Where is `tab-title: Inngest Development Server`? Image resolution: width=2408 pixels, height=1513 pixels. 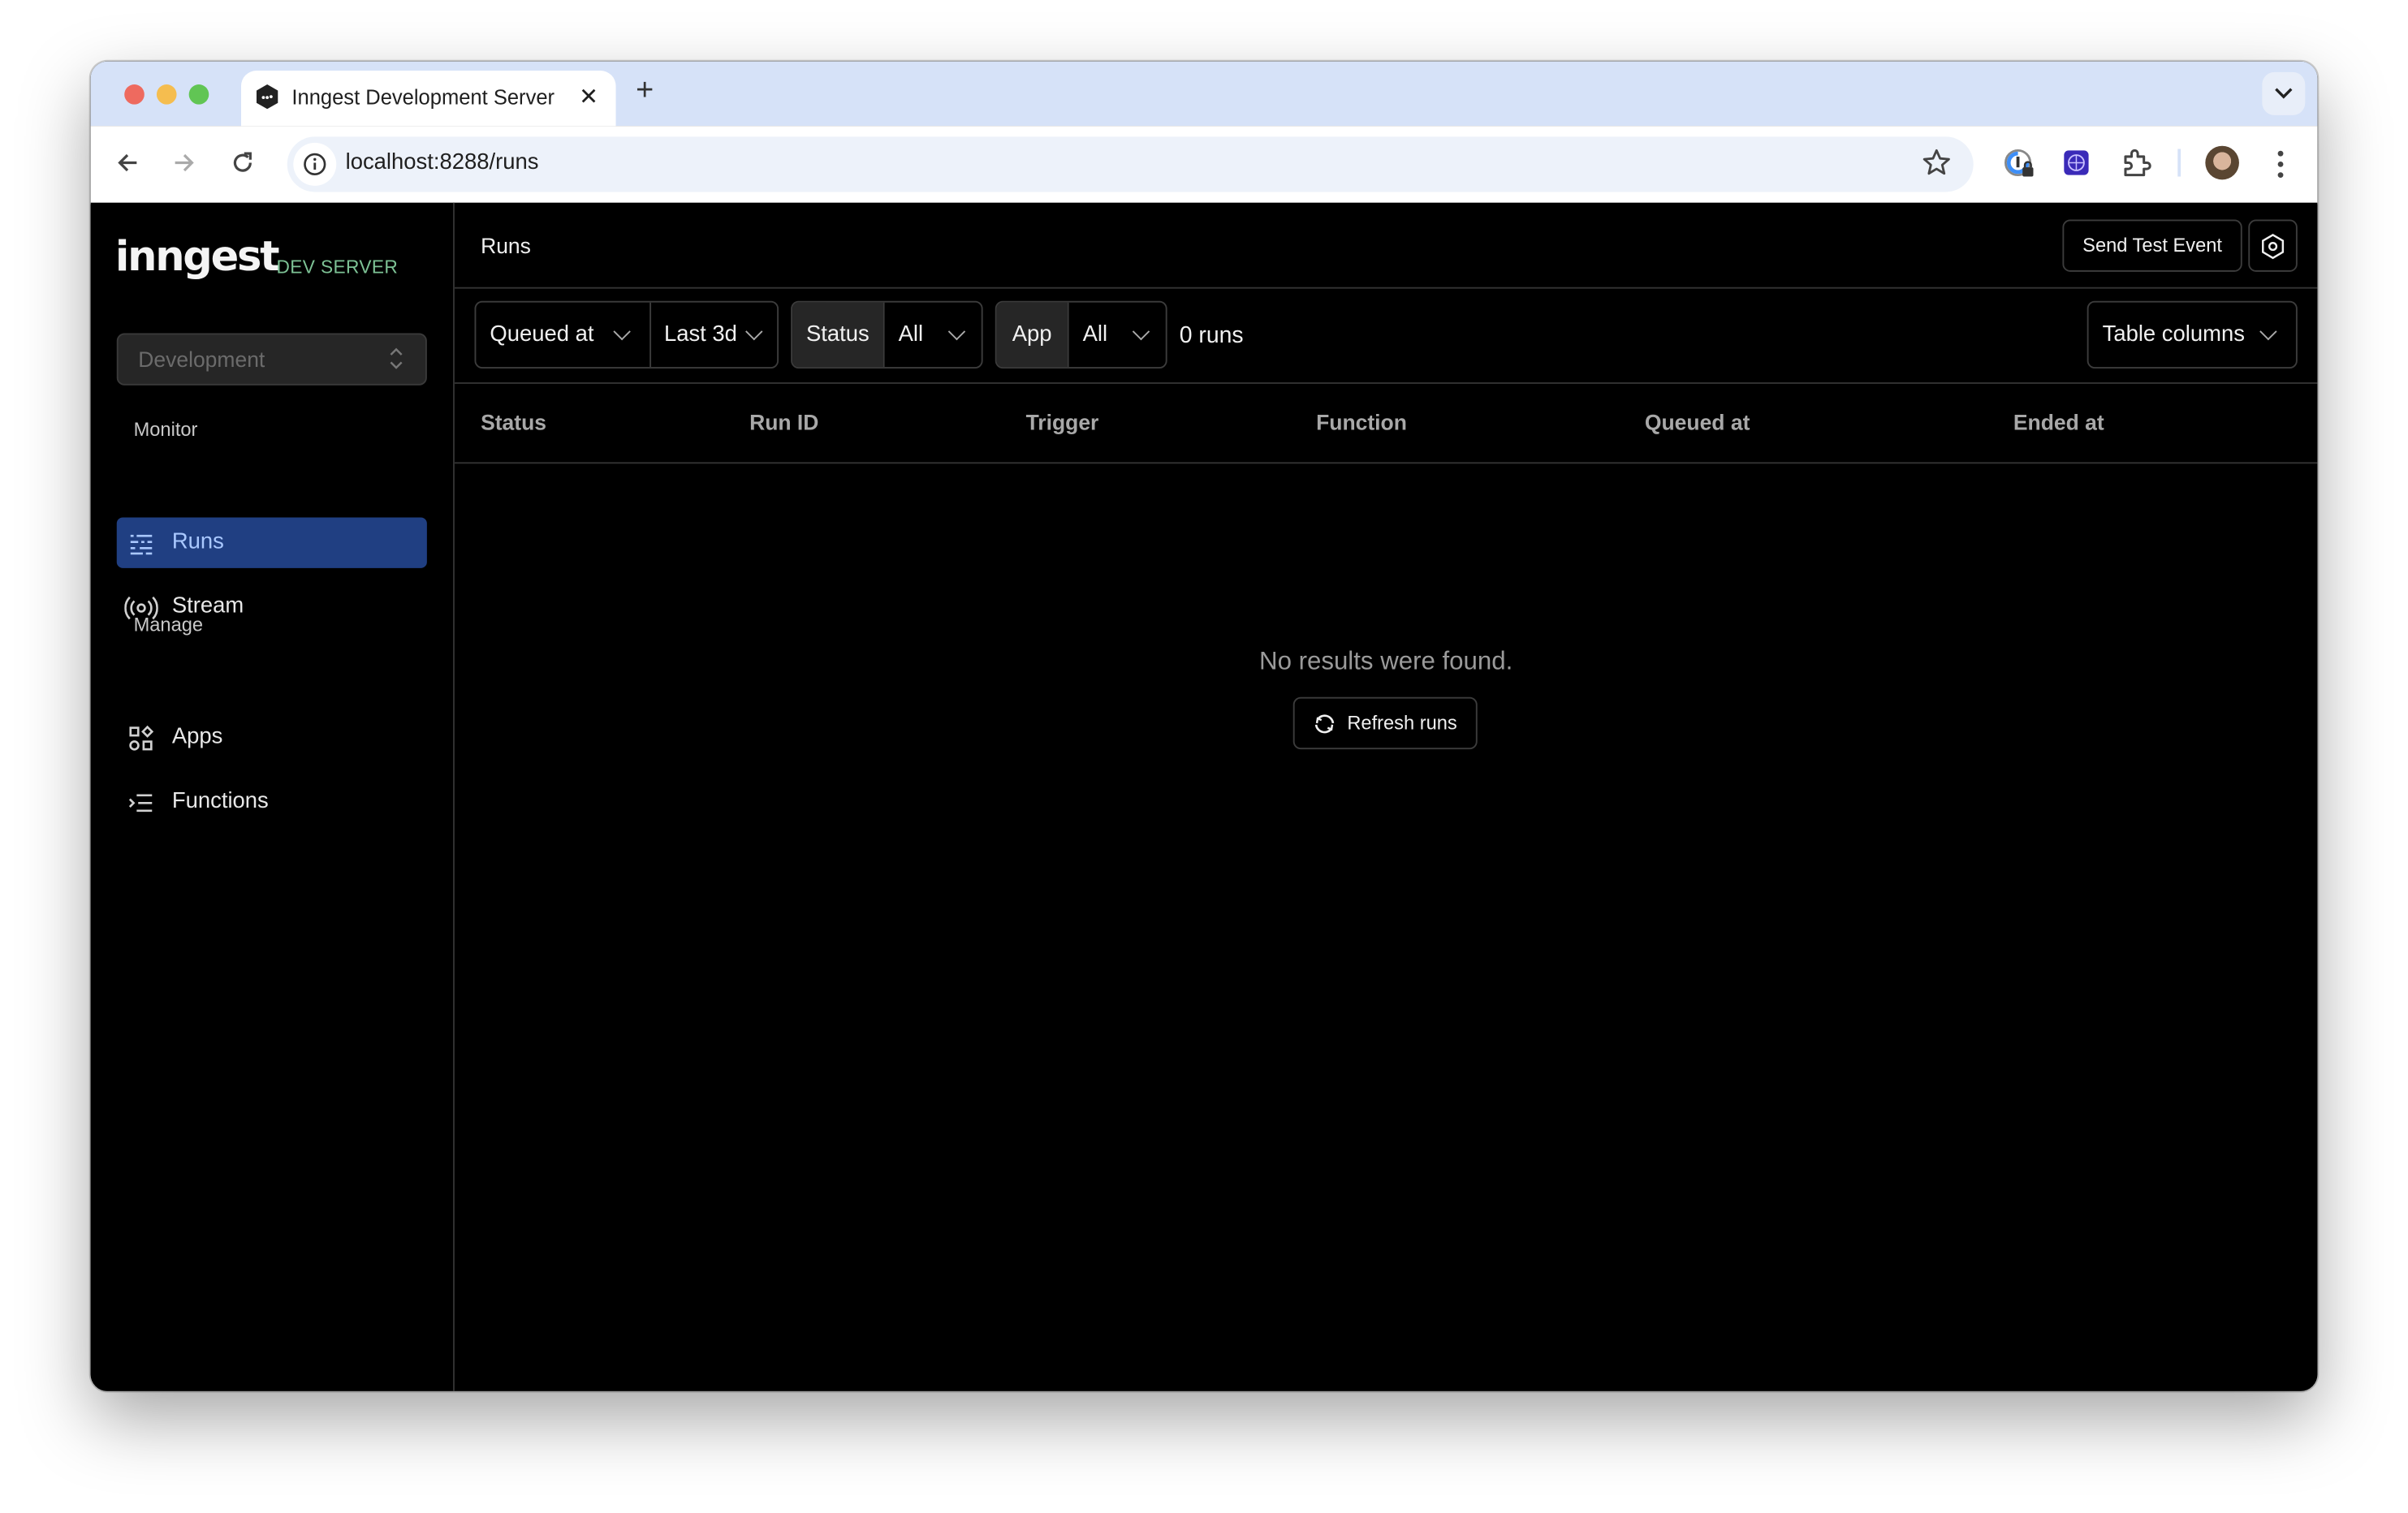
tab-title: Inngest Development Server is located at coordinates (423, 98).